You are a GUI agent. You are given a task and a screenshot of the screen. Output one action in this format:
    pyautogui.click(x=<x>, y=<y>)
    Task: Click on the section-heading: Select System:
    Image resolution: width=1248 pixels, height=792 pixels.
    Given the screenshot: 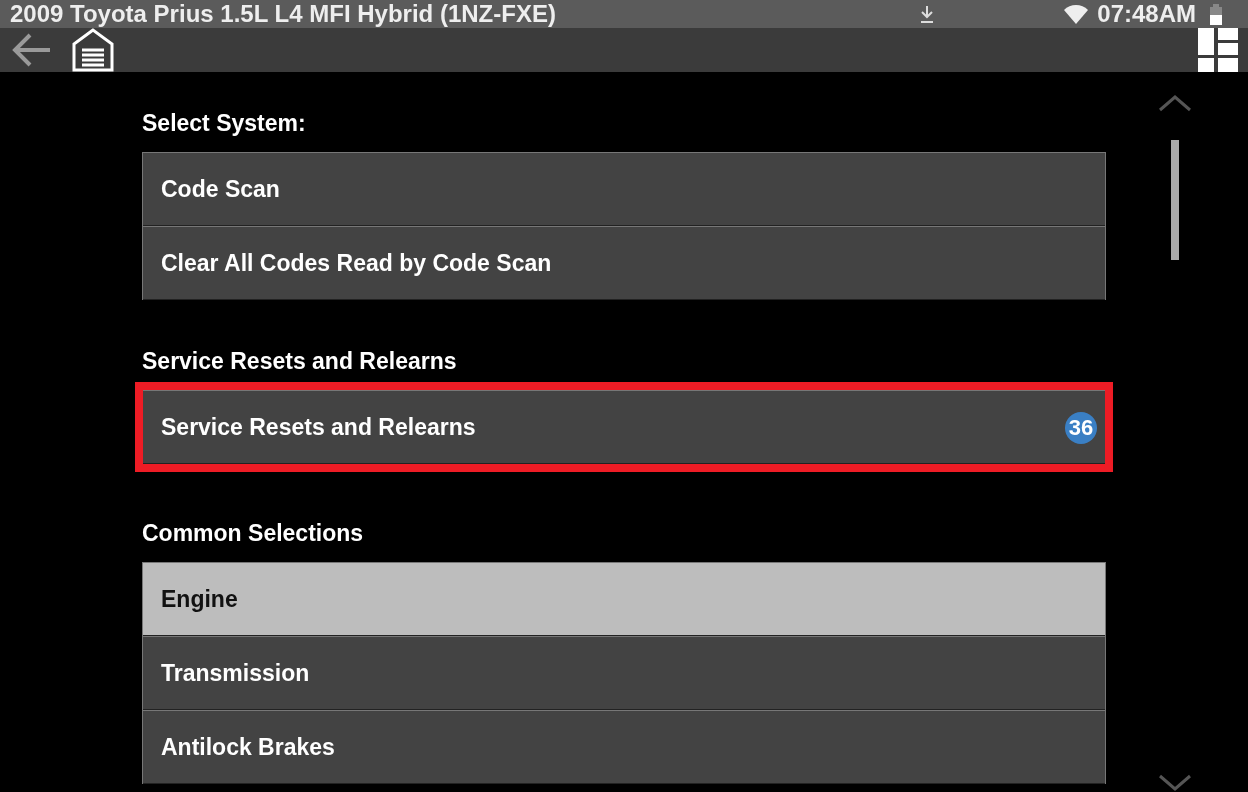 What is the action you would take?
    pyautogui.click(x=224, y=124)
    